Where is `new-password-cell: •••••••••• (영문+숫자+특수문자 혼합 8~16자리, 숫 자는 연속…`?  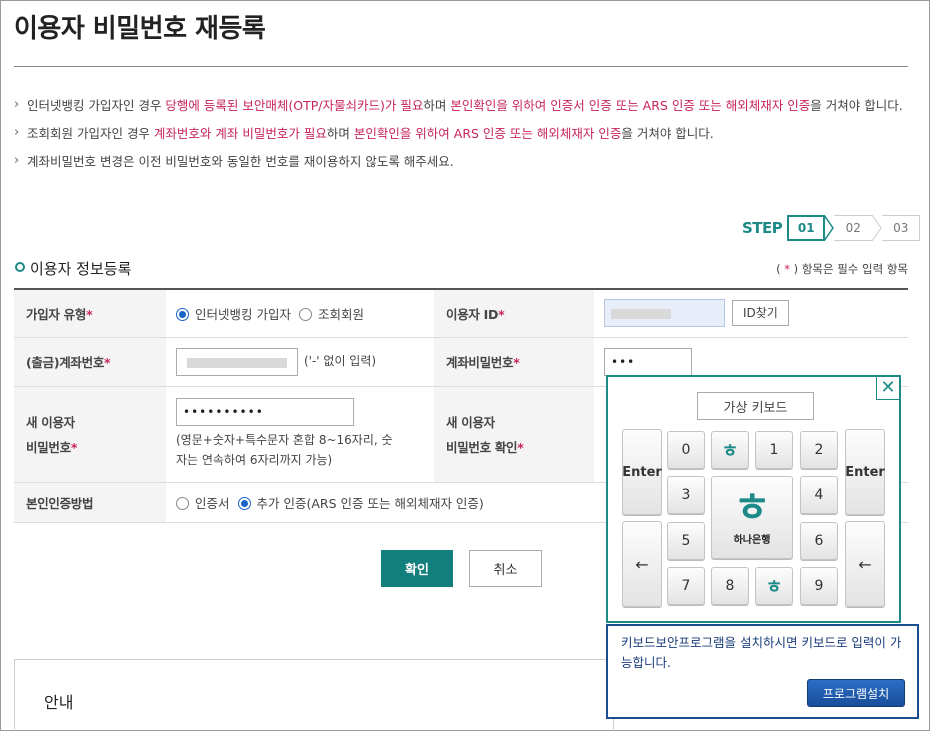 new-password-cell: •••••••••• (영문+숫자+특수문자 혼합 8~16자리, 숫 자는 연속… is located at coordinates (300, 434).